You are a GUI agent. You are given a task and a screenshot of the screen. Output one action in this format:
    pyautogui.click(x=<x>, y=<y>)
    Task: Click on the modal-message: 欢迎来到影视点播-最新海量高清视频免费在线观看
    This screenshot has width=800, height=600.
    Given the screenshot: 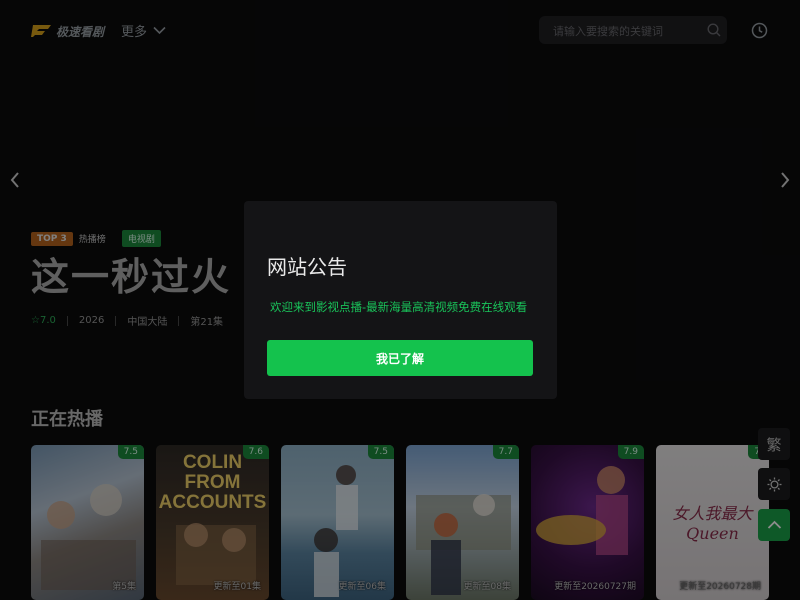 What is the action you would take?
    pyautogui.click(x=399, y=307)
    